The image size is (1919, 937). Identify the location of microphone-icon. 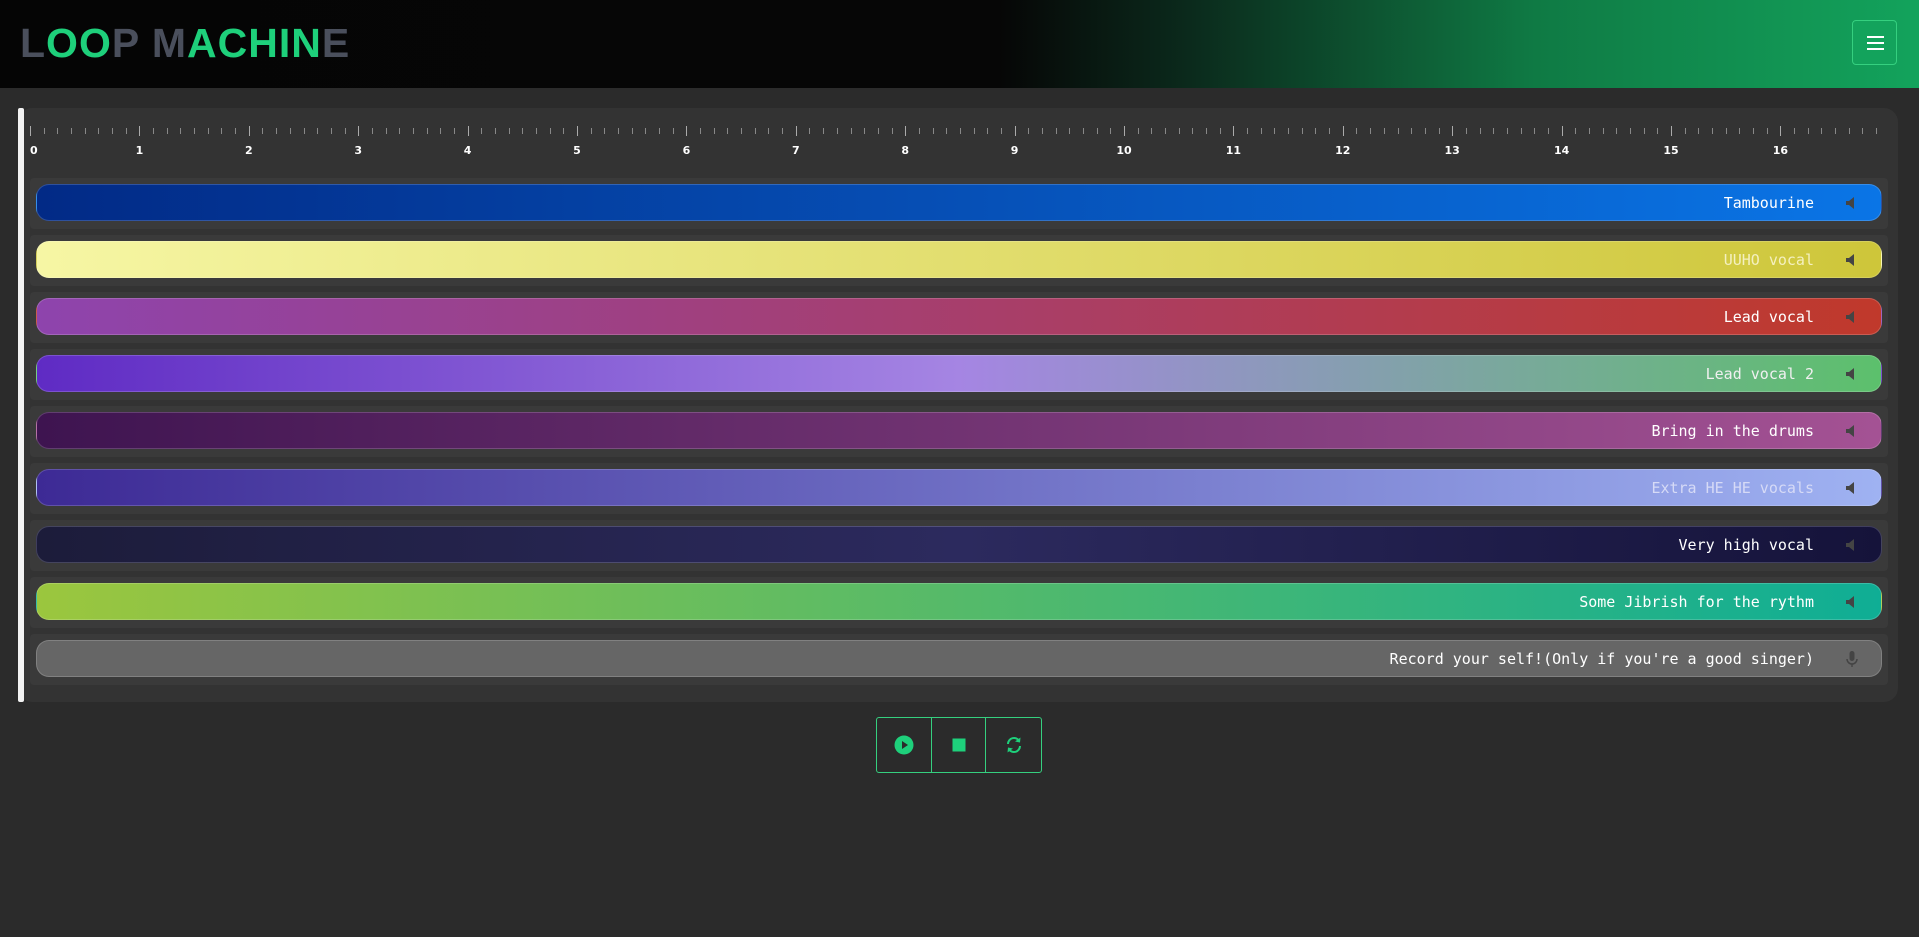
(1852, 659).